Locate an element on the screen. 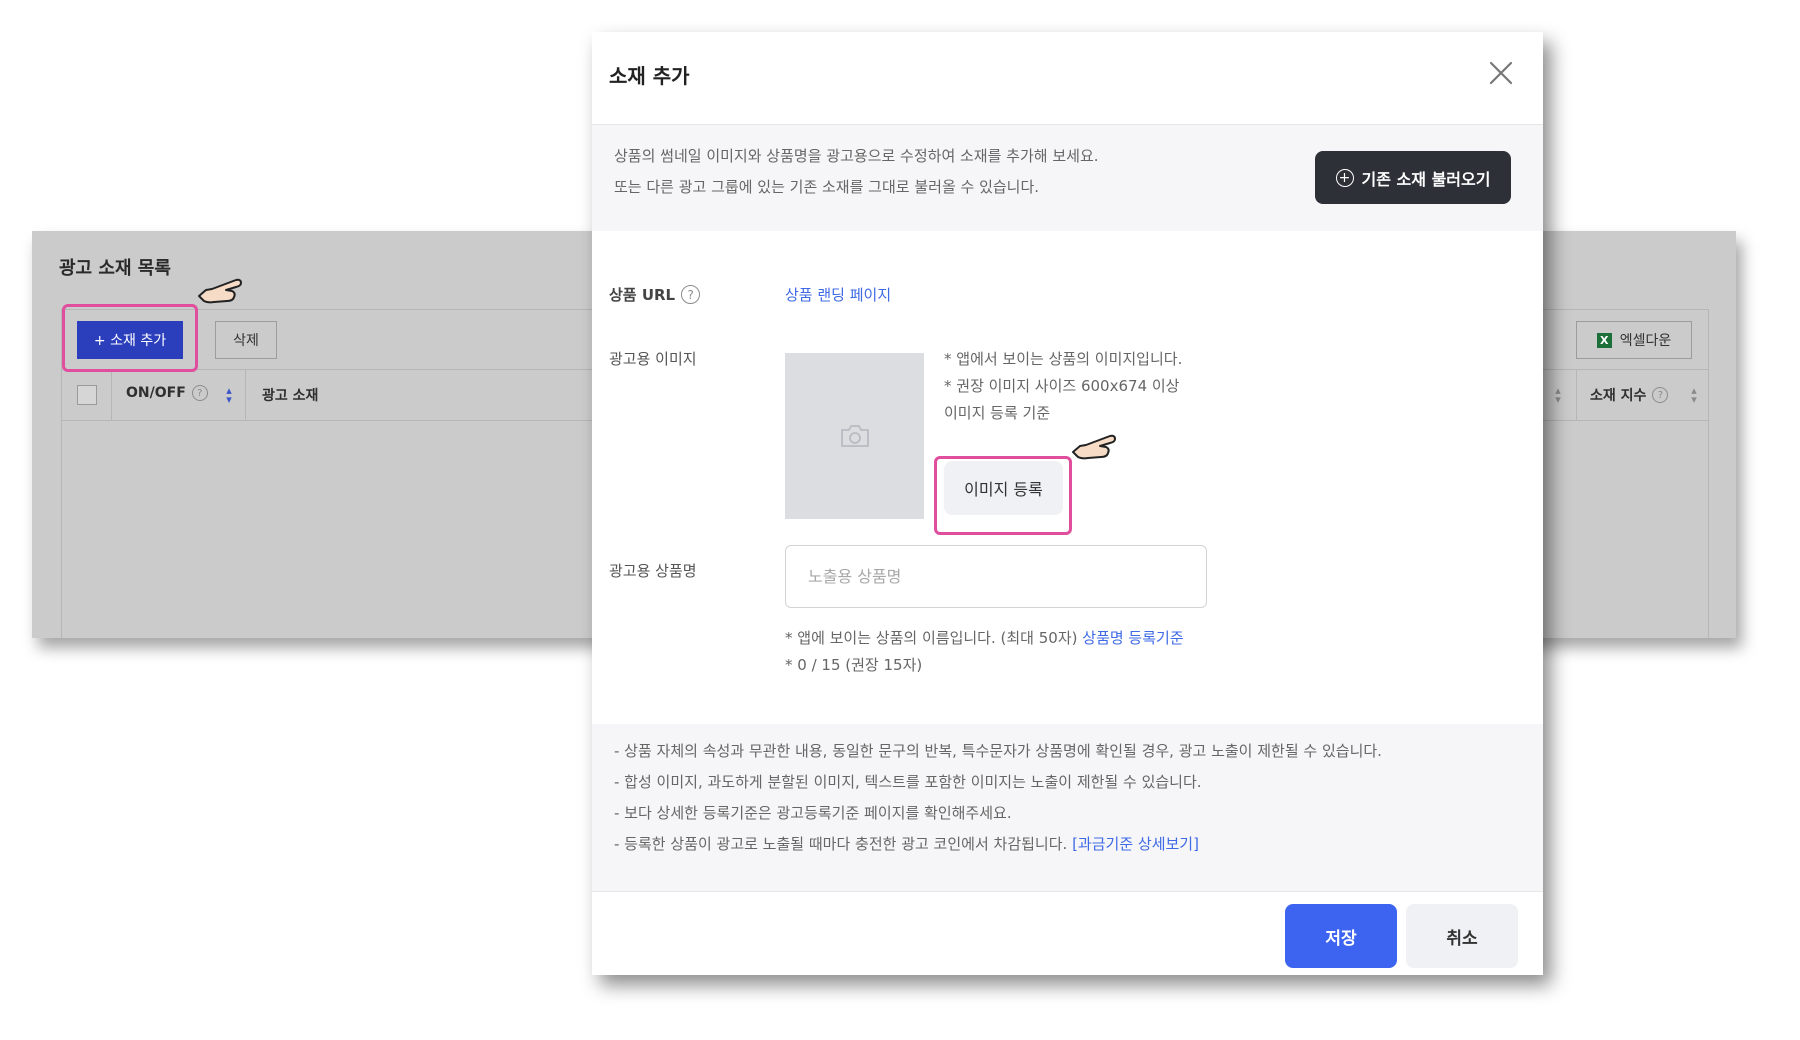 Image resolution: width=1800 pixels, height=1040 pixels. image-note: * 권장 이미지 사이즈 600x674 이상 is located at coordinates (1062, 386).